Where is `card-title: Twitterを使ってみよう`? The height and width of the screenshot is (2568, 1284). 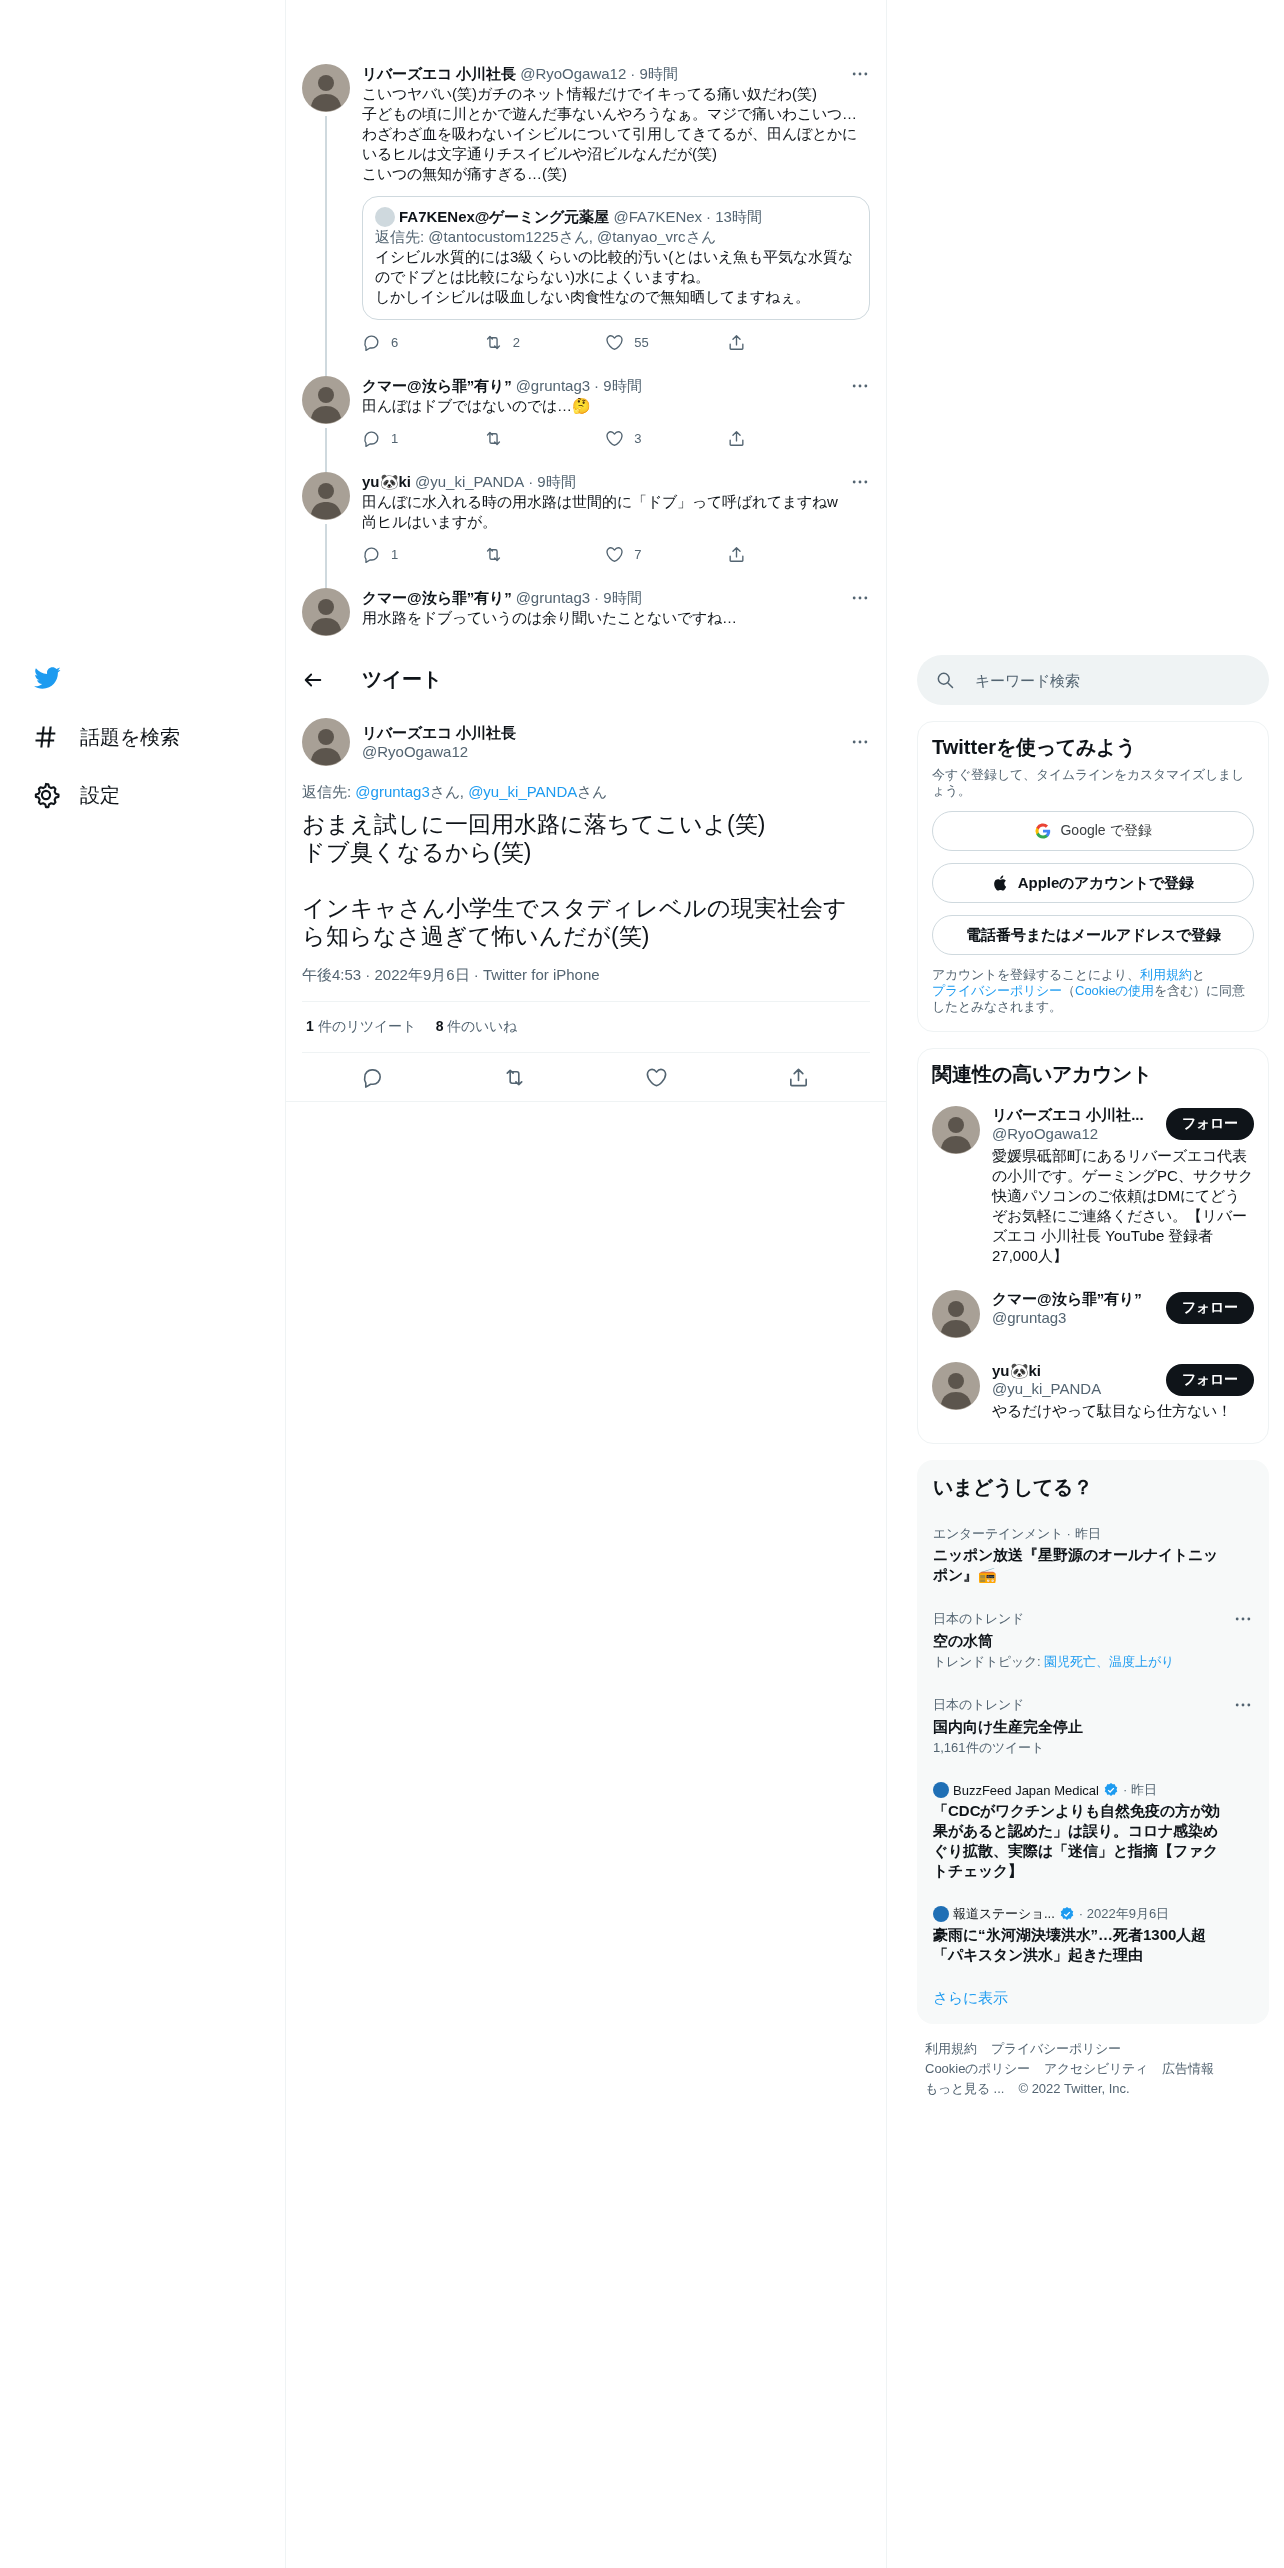 card-title: Twitterを使ってみよう is located at coordinates (1035, 747).